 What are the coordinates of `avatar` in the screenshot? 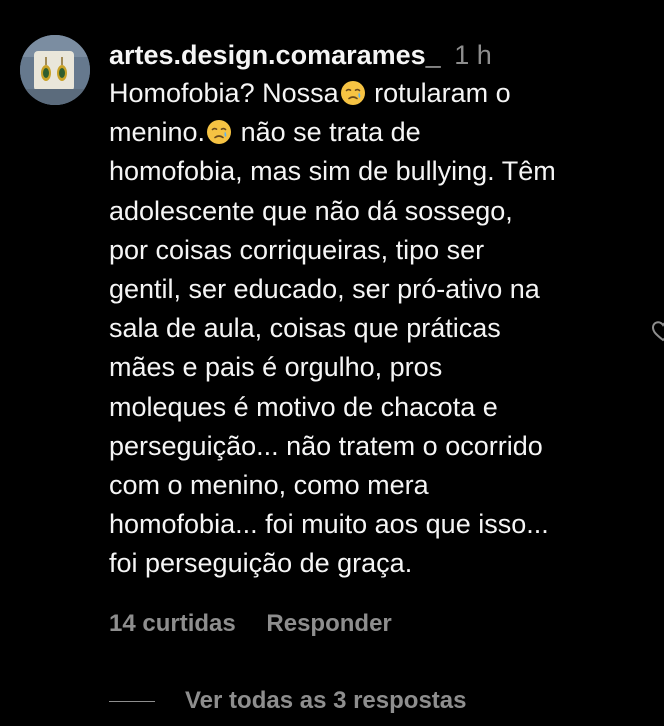 It's located at (55, 70).